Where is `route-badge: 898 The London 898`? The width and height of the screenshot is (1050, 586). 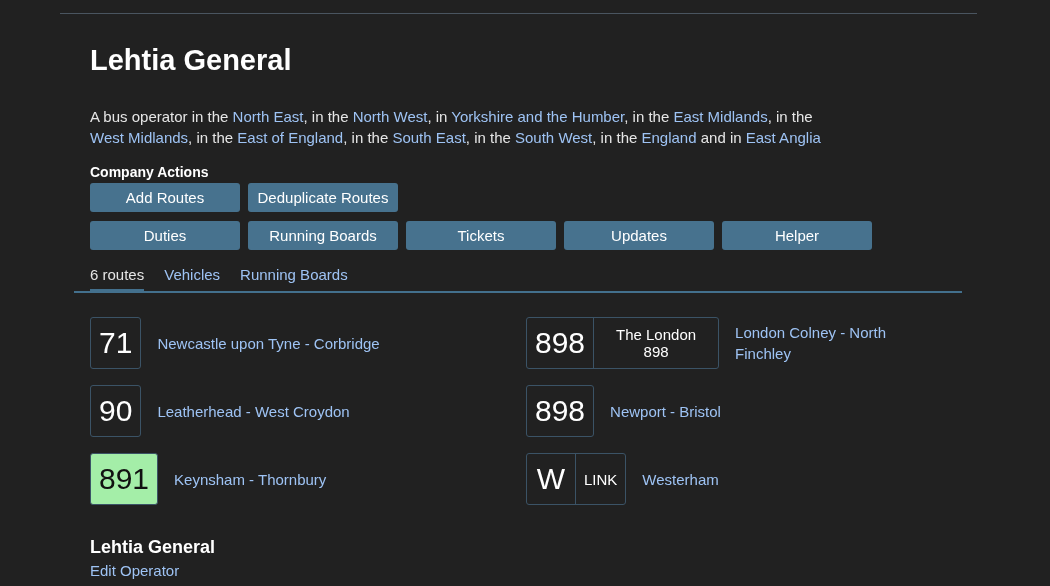
route-badge: 898 The London 898 is located at coordinates (623, 343).